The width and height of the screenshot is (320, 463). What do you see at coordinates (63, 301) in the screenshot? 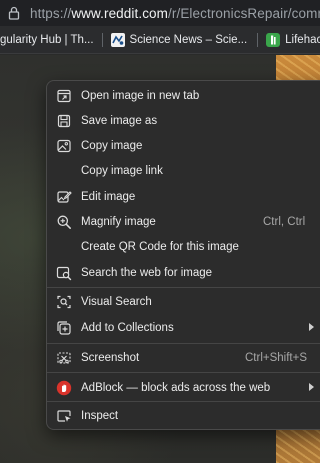
I see `visual-search-icon` at bounding box center [63, 301].